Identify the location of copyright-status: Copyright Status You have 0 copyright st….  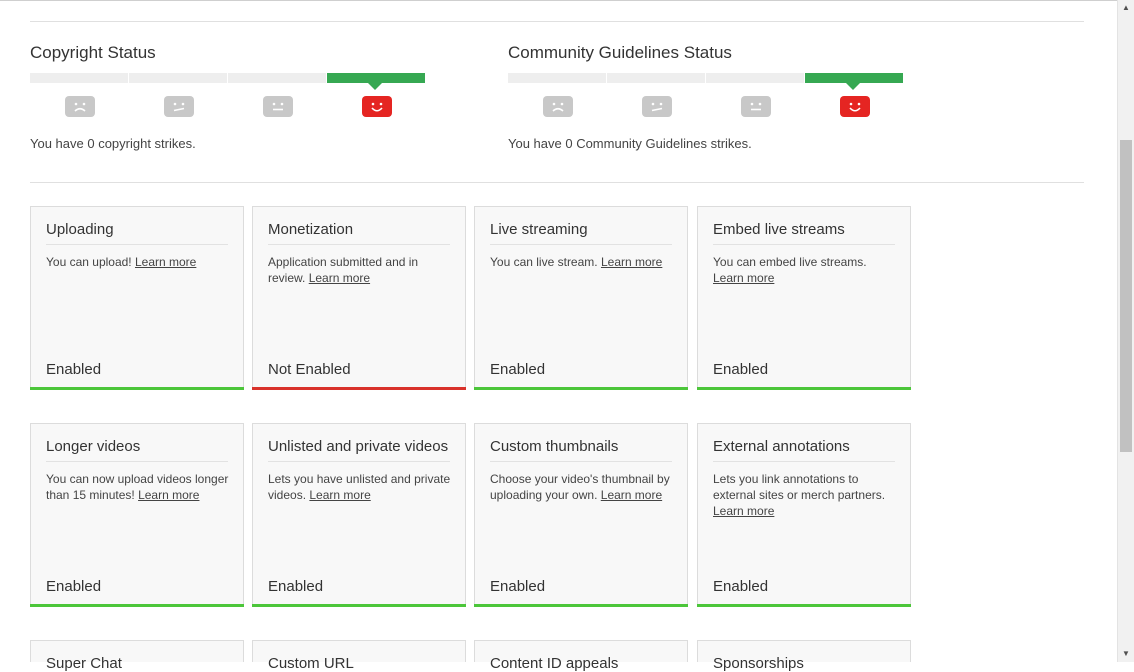
(230, 97).